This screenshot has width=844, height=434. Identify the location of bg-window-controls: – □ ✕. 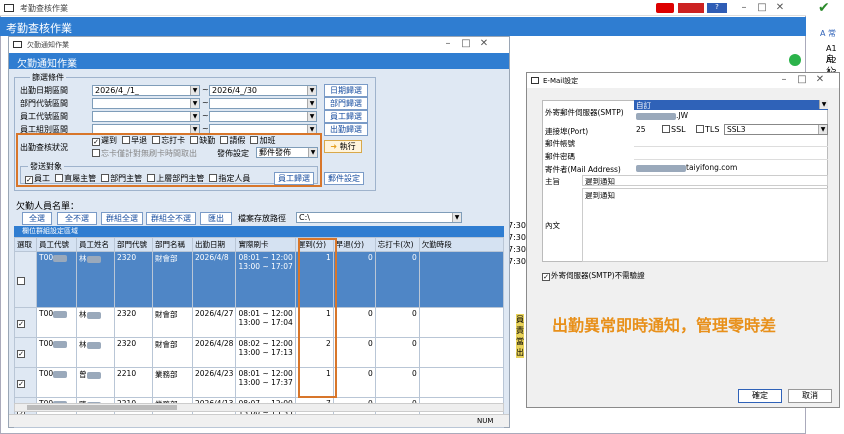
(762, 7).